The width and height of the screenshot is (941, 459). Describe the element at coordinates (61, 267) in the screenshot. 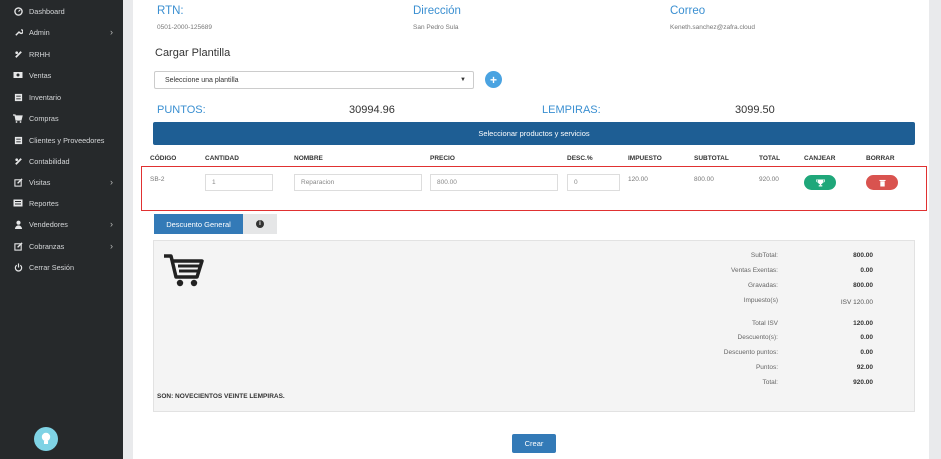

I see `sidebar-item-cerrar-sesion: Cerrar Sesión` at that location.